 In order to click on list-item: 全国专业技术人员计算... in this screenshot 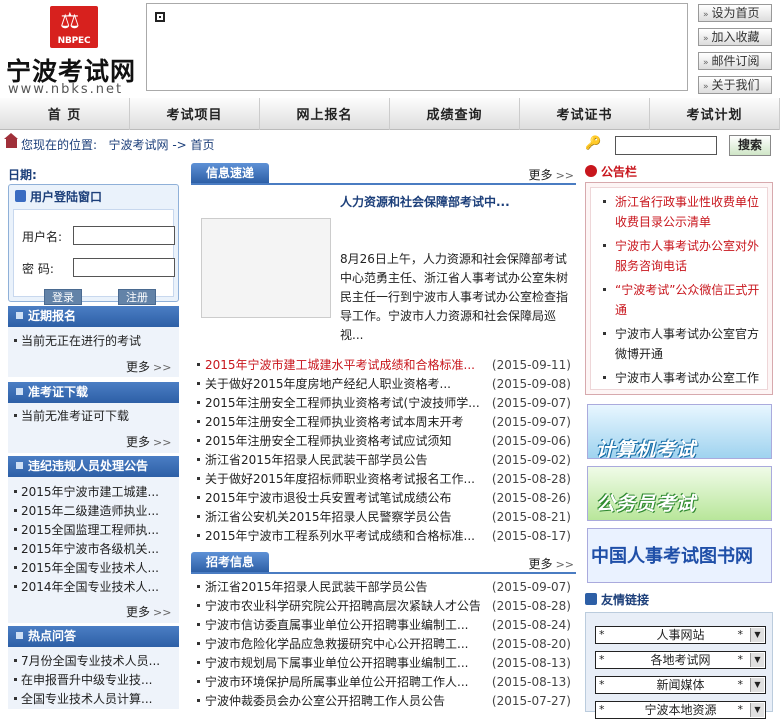, I will do `click(93, 699)`.